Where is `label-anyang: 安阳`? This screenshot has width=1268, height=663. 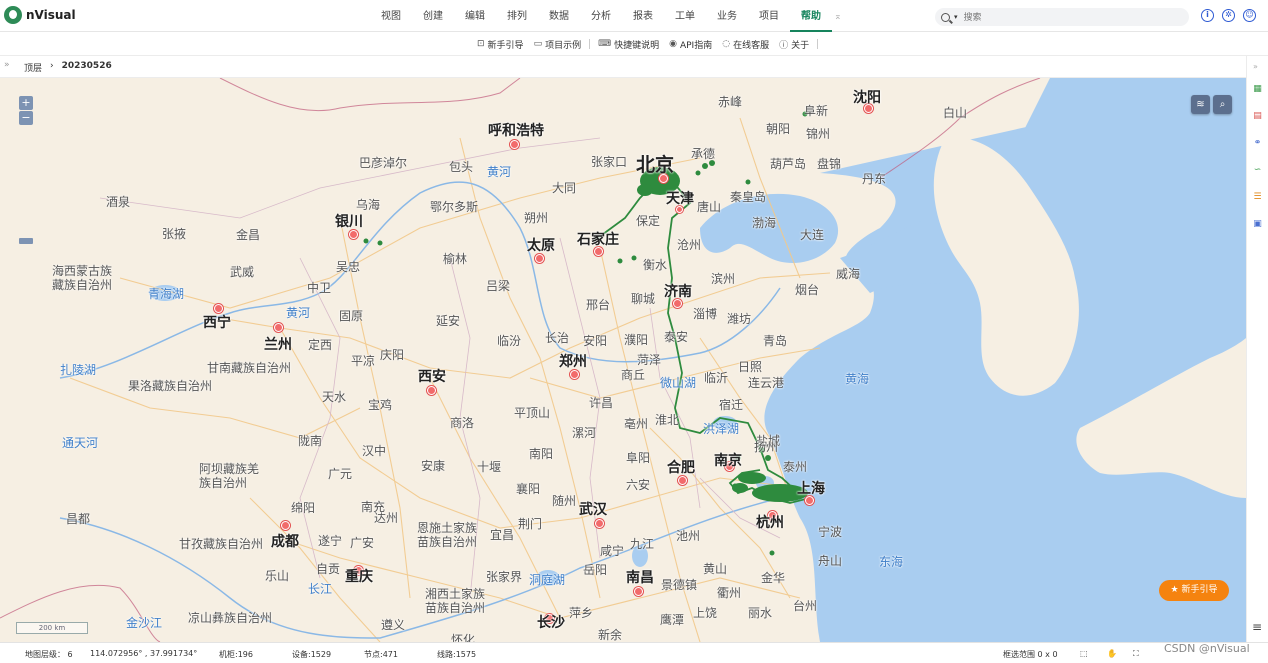
label-anyang: 安阳 is located at coordinates (595, 341).